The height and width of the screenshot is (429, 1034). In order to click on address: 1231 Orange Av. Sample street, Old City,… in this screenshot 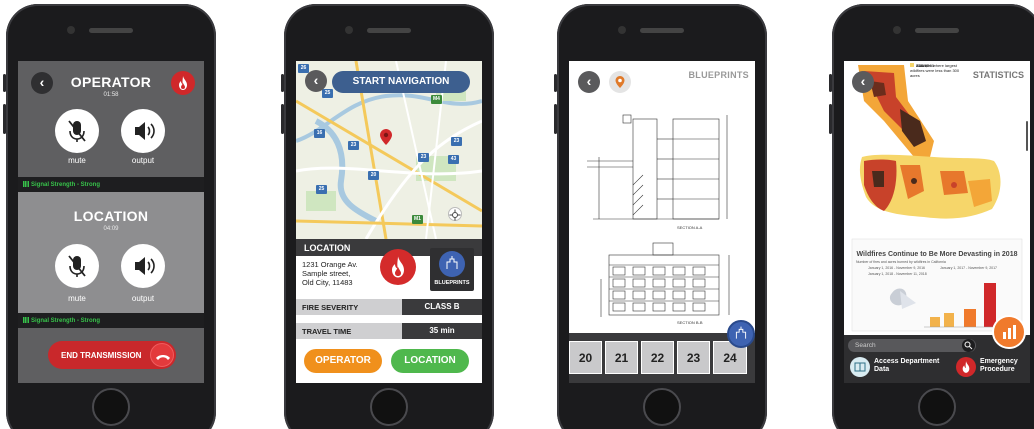, I will do `click(340, 273)`.